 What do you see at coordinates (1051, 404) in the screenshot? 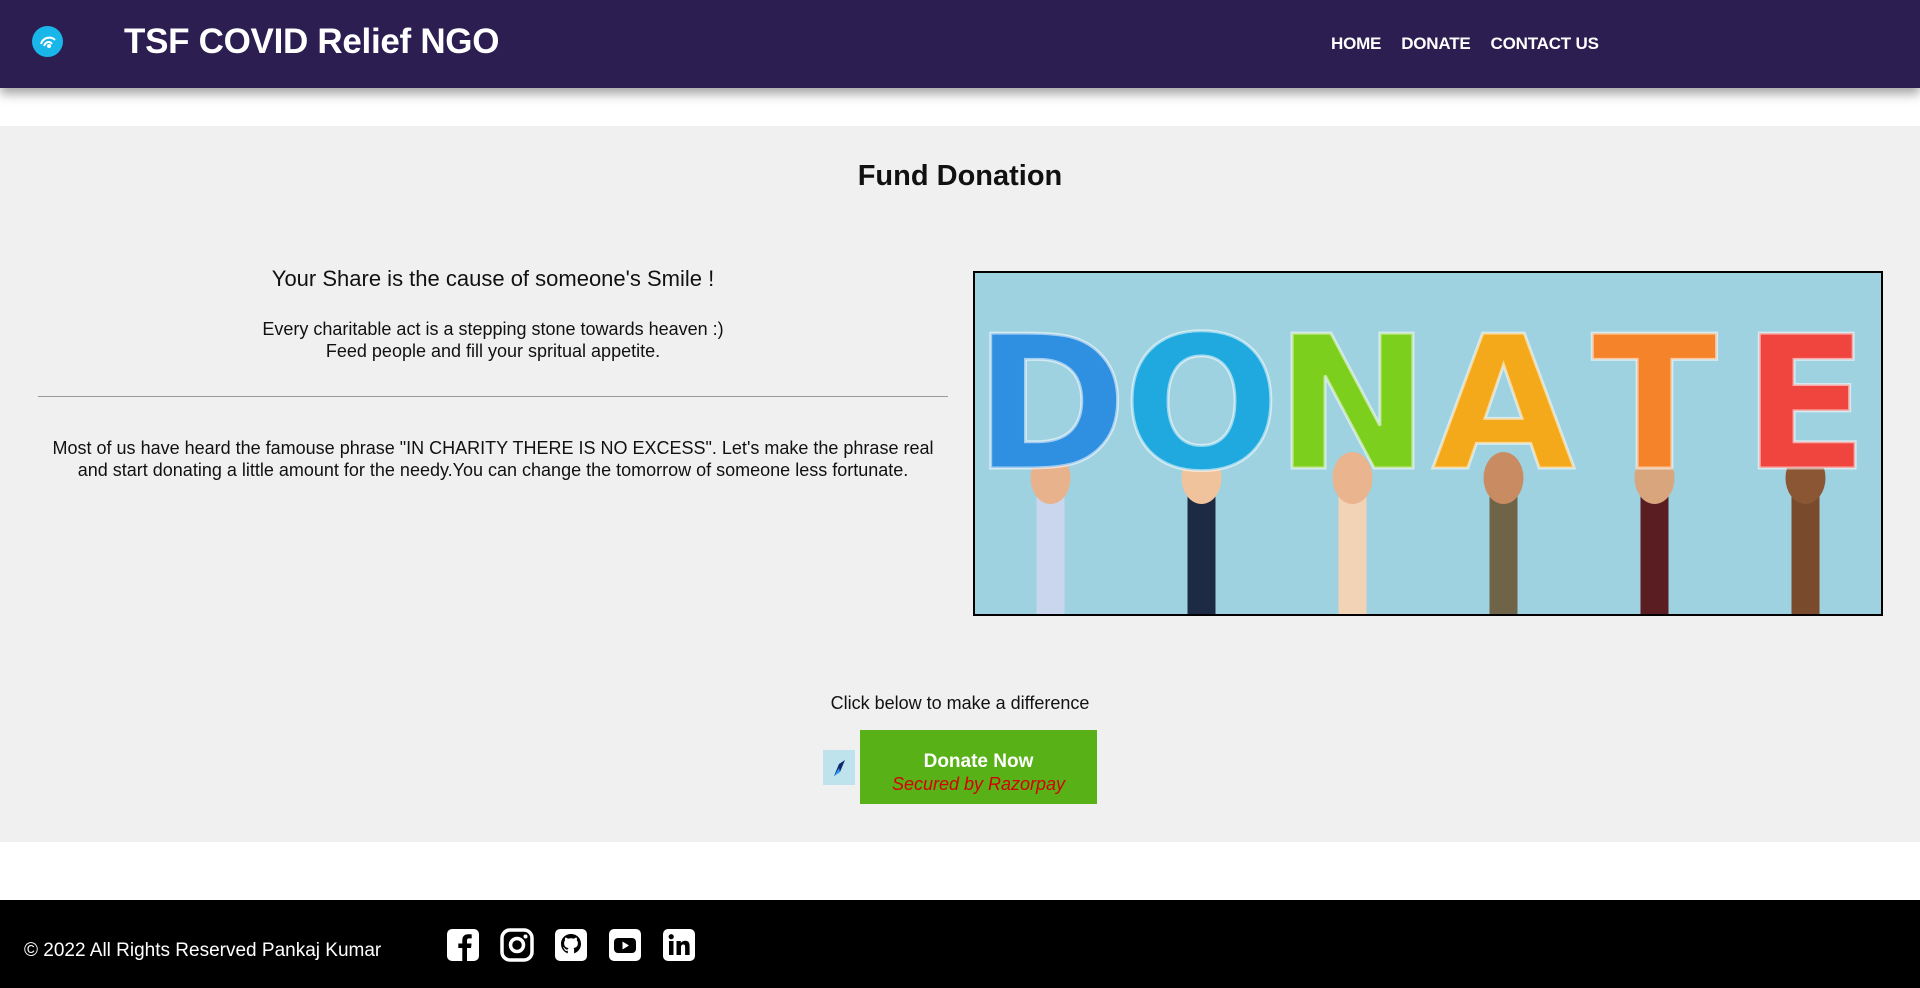
I see `svg-text: D` at bounding box center [1051, 404].